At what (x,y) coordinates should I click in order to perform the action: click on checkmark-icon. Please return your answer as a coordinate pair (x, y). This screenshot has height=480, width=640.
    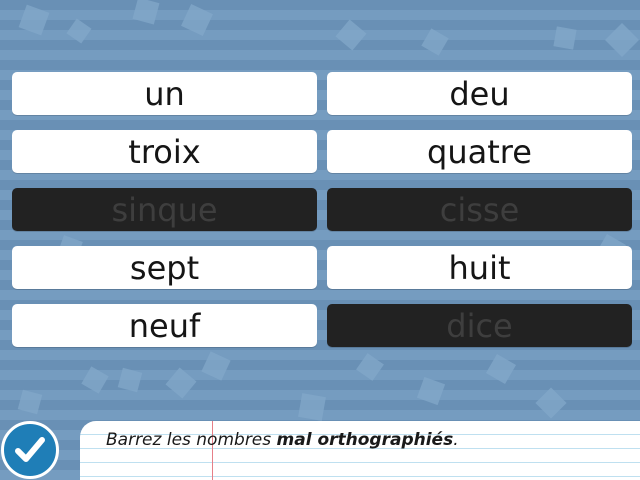
    Looking at the image, I should click on (30, 449).